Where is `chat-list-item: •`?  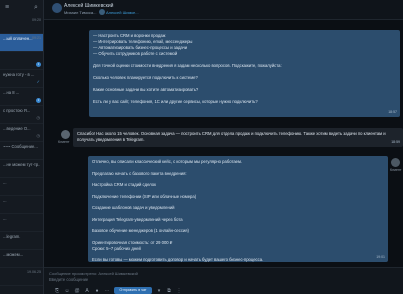 chat-list-item: • is located at coordinates (21, 61).